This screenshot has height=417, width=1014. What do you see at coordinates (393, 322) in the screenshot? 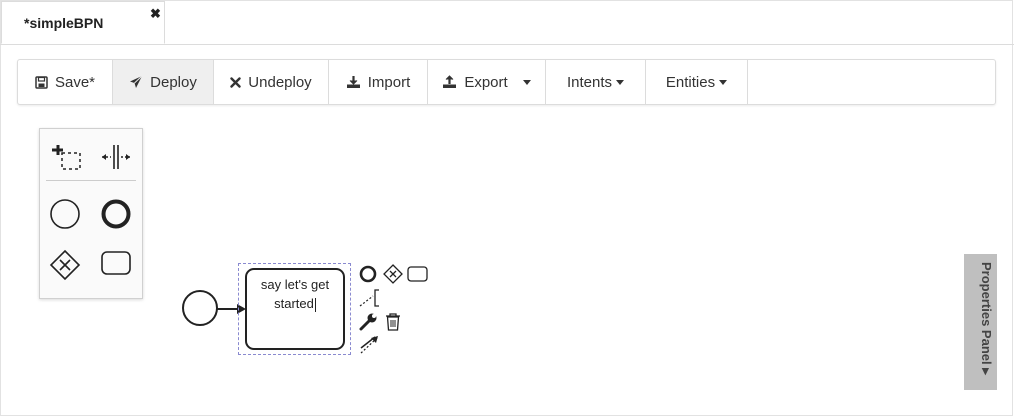
I see `trash-icon` at bounding box center [393, 322].